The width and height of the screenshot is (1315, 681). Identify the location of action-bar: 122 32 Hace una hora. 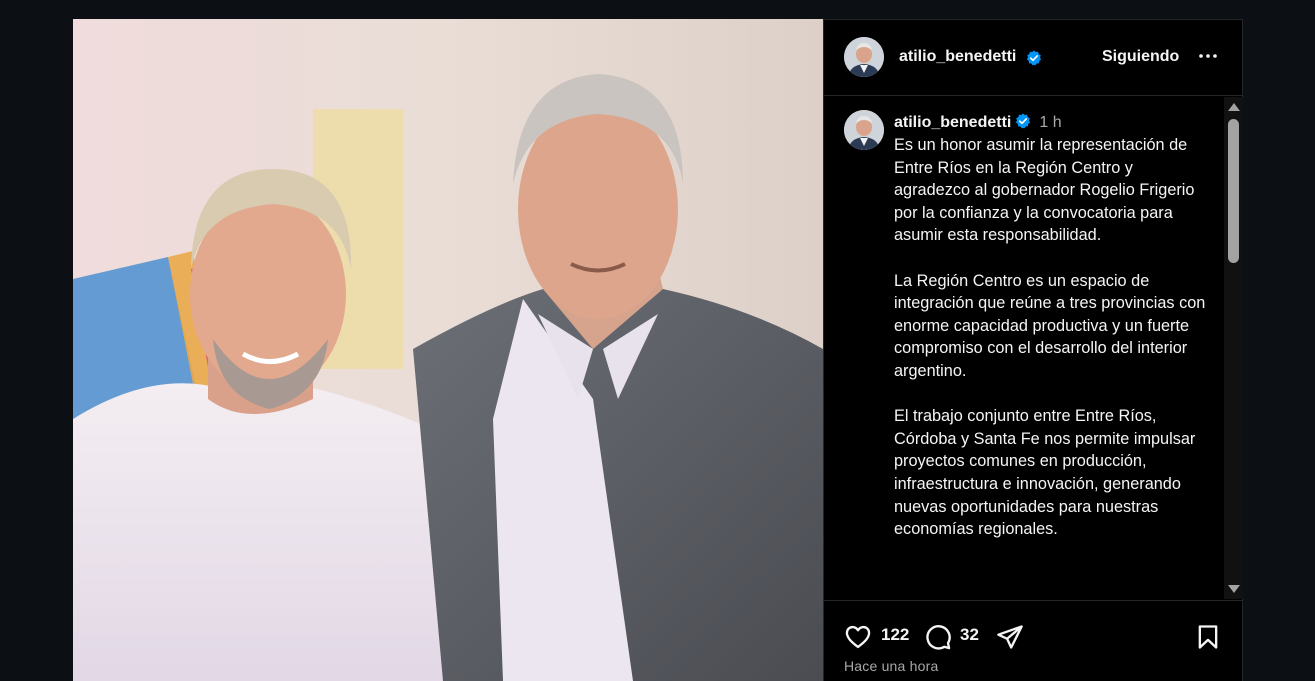
(1033, 640).